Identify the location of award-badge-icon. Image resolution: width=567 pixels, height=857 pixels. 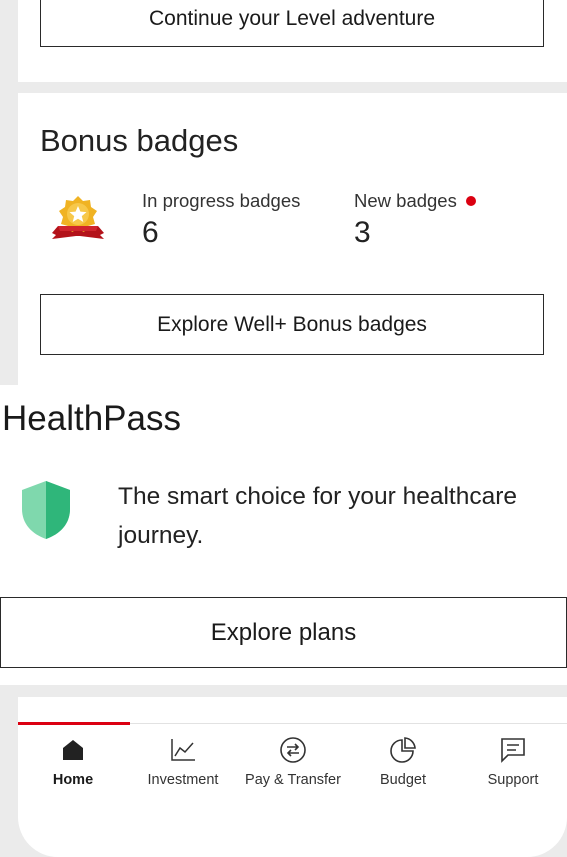
(78, 217).